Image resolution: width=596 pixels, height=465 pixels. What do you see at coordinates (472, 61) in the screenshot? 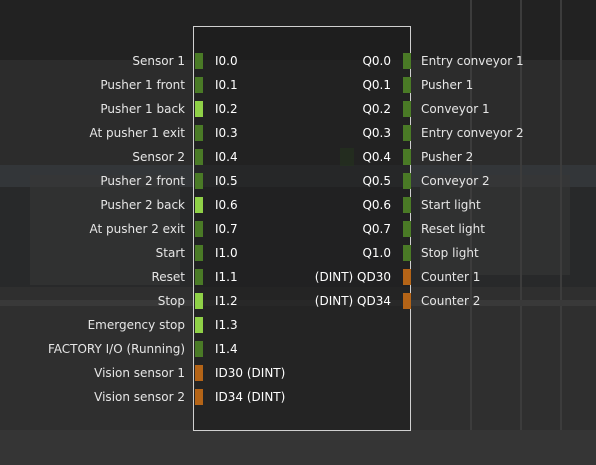
I see `tag-label: Entry conveyor 1` at bounding box center [472, 61].